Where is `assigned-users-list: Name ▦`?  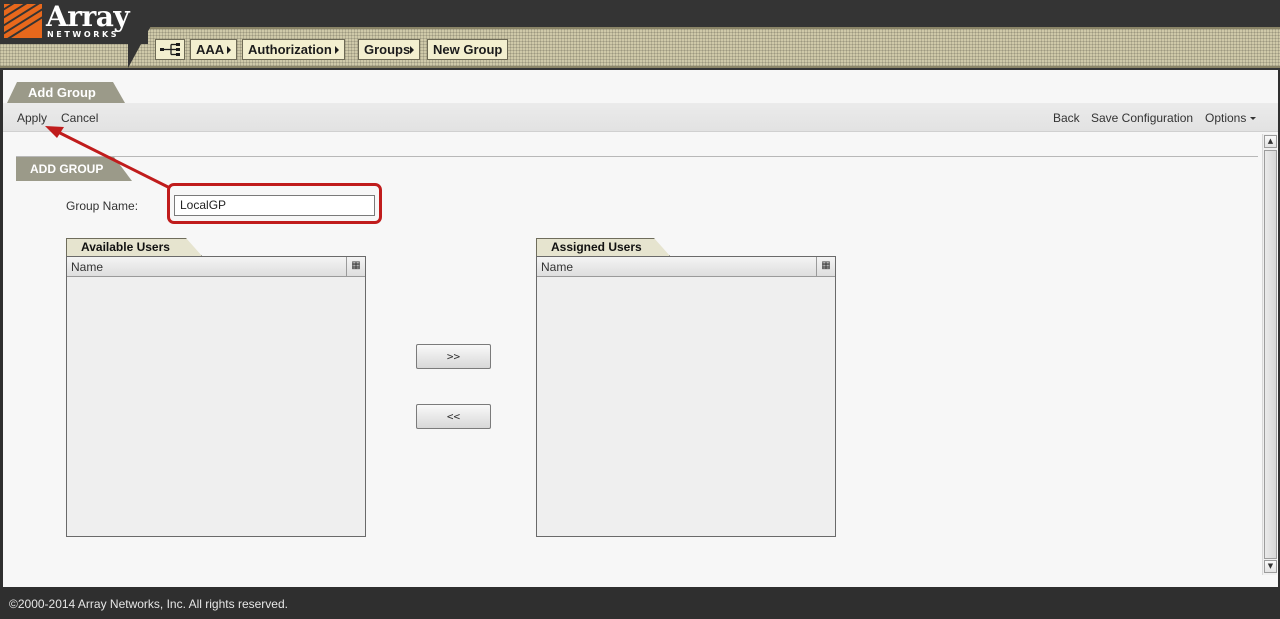 assigned-users-list: Name ▦ is located at coordinates (686, 396).